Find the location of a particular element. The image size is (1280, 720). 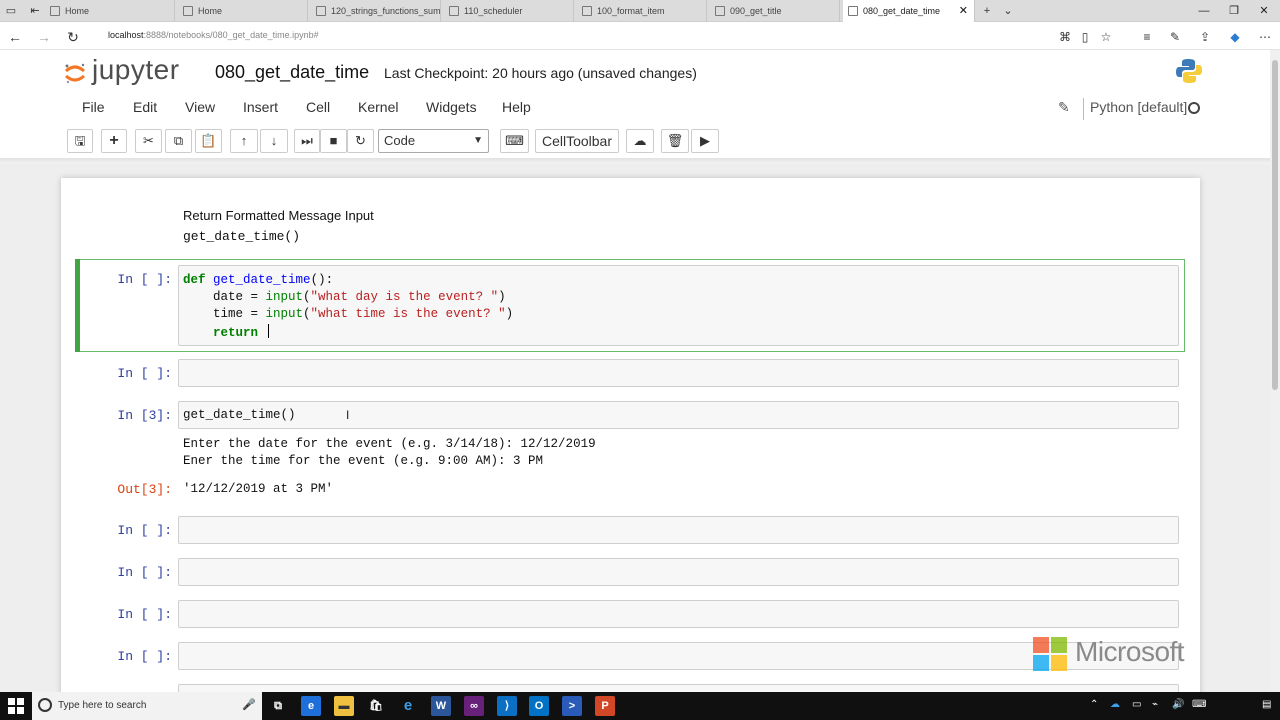

jupyter-logo: jupyter is located at coordinates (134, 71).